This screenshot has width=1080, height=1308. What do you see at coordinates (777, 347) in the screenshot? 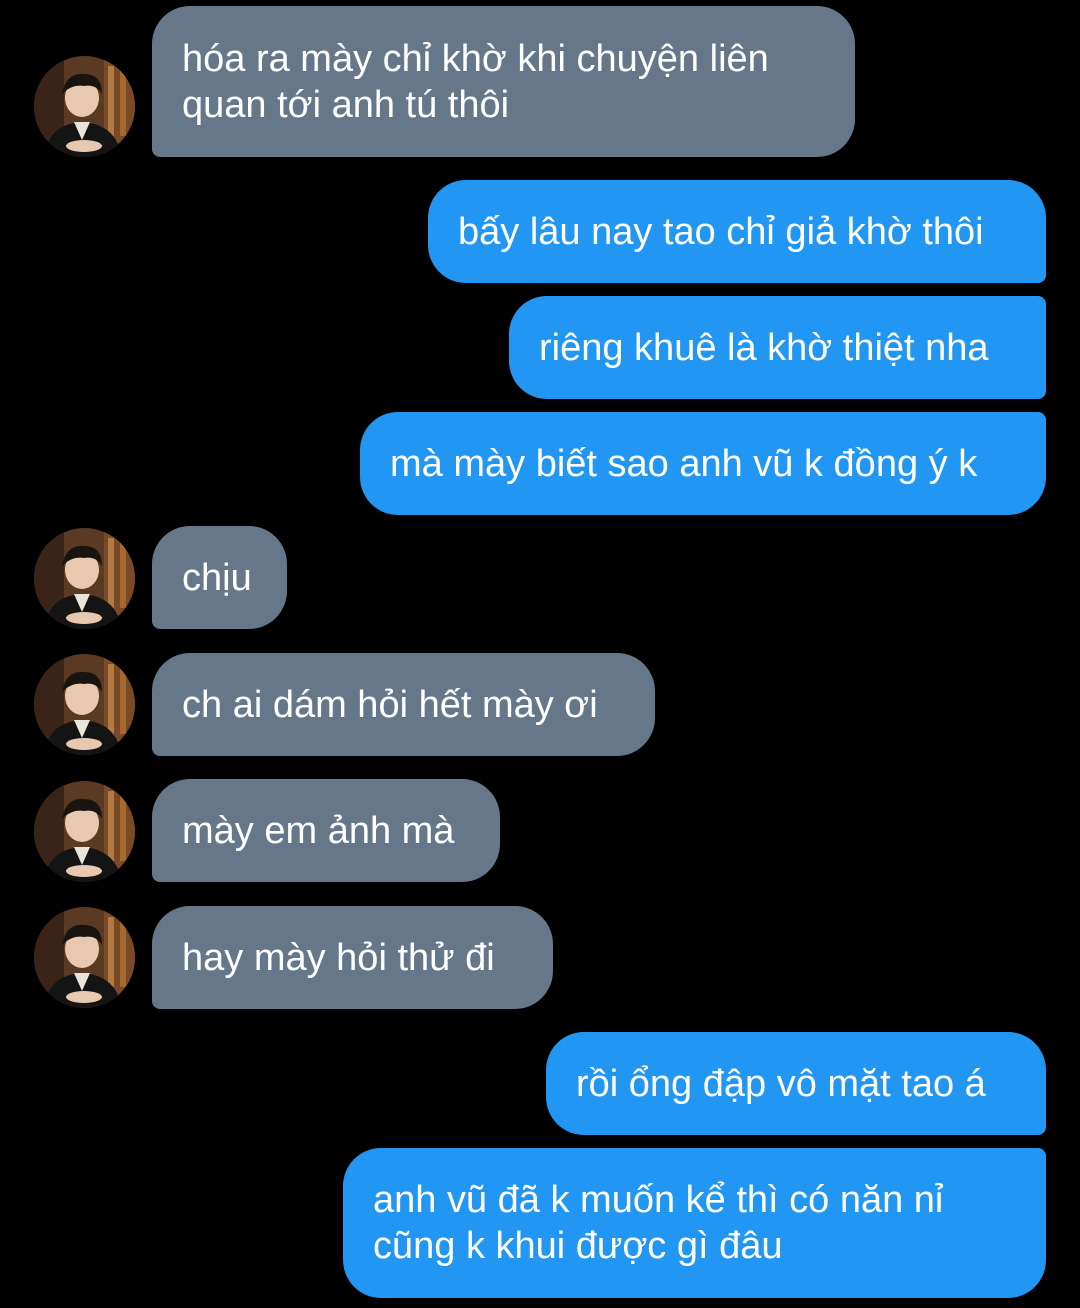
I see `message-bubble-outgoing: riêng khuê là khờ thiệt nha` at bounding box center [777, 347].